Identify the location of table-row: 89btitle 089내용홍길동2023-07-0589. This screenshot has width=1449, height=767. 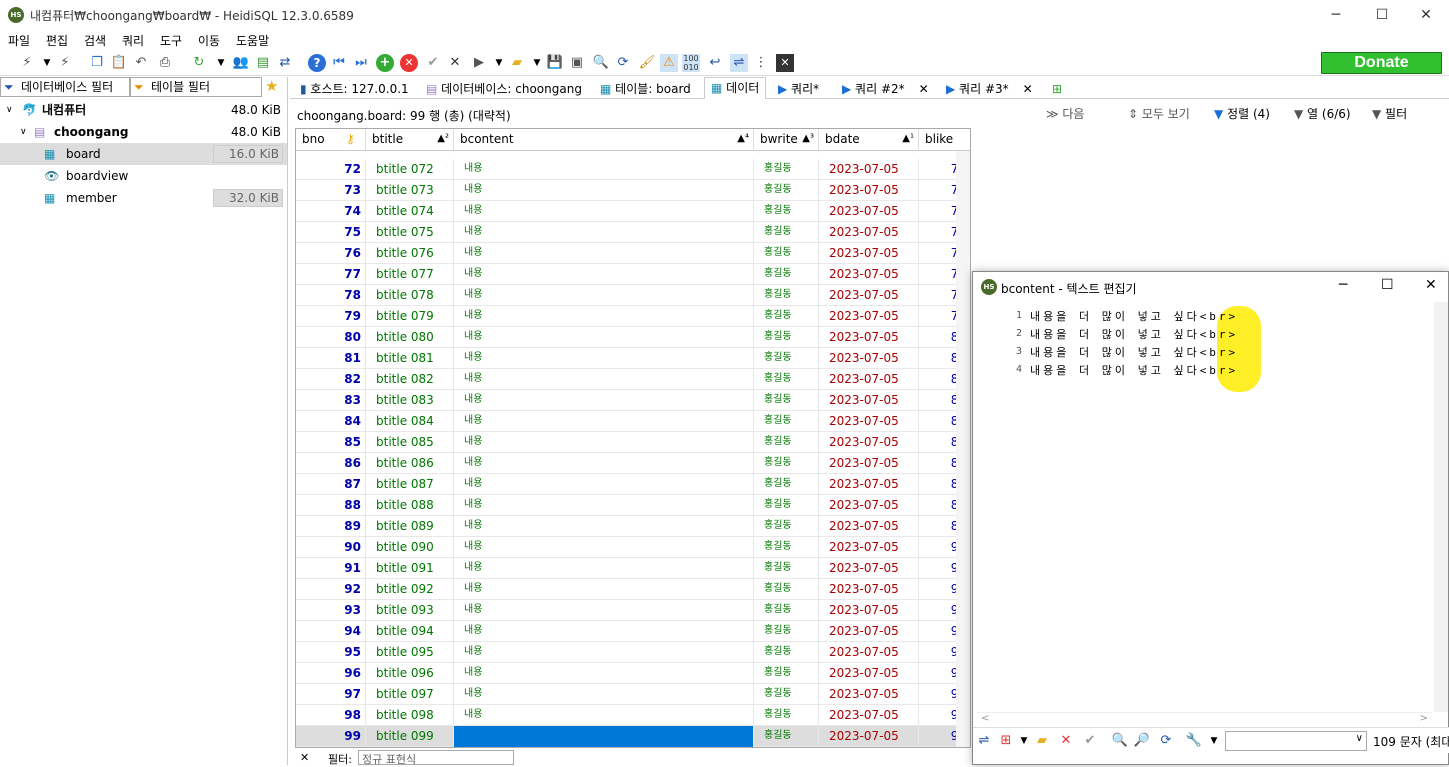
(633, 526).